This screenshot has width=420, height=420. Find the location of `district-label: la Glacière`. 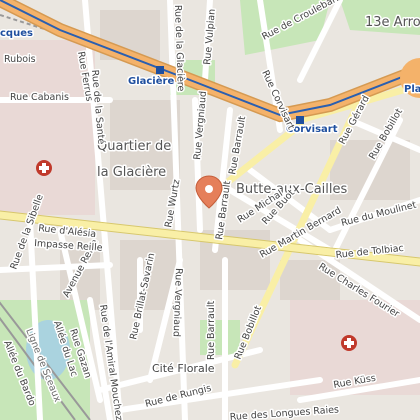

district-label: la Glacière is located at coordinates (131, 172).